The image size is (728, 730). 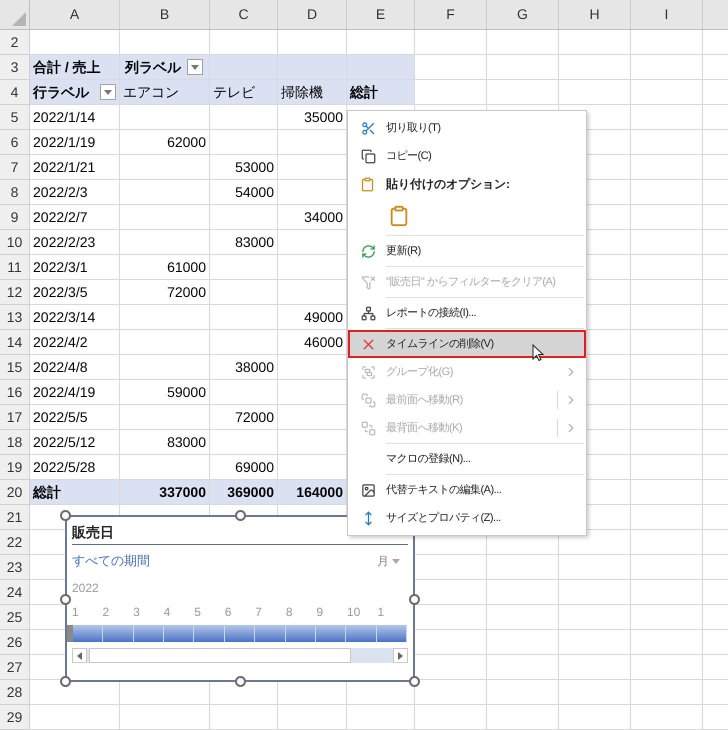 What do you see at coordinates (75, 417) in the screenshot?
I see `table-cell: 2022/5/5` at bounding box center [75, 417].